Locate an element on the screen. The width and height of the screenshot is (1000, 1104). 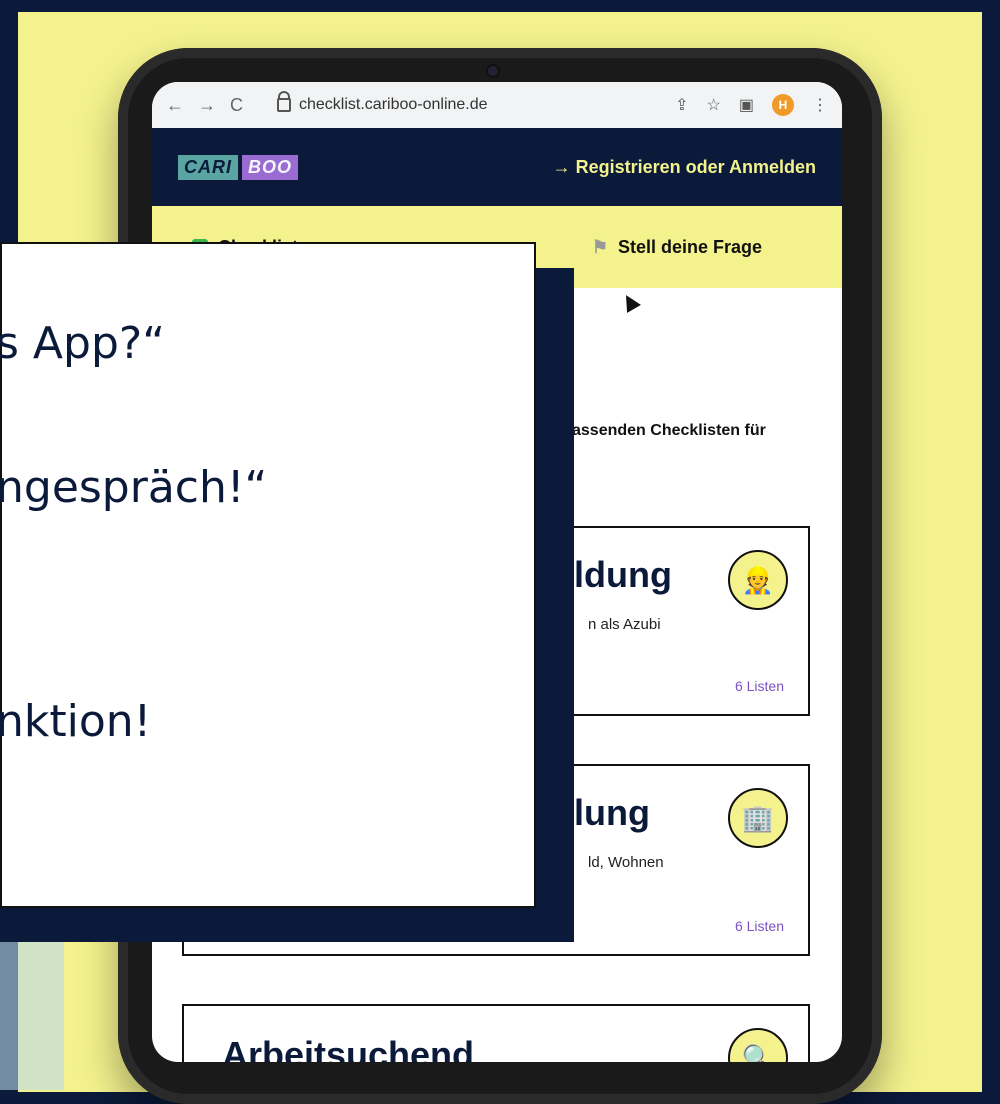
card-description: ld, Wohnen is located at coordinates (626, 862).